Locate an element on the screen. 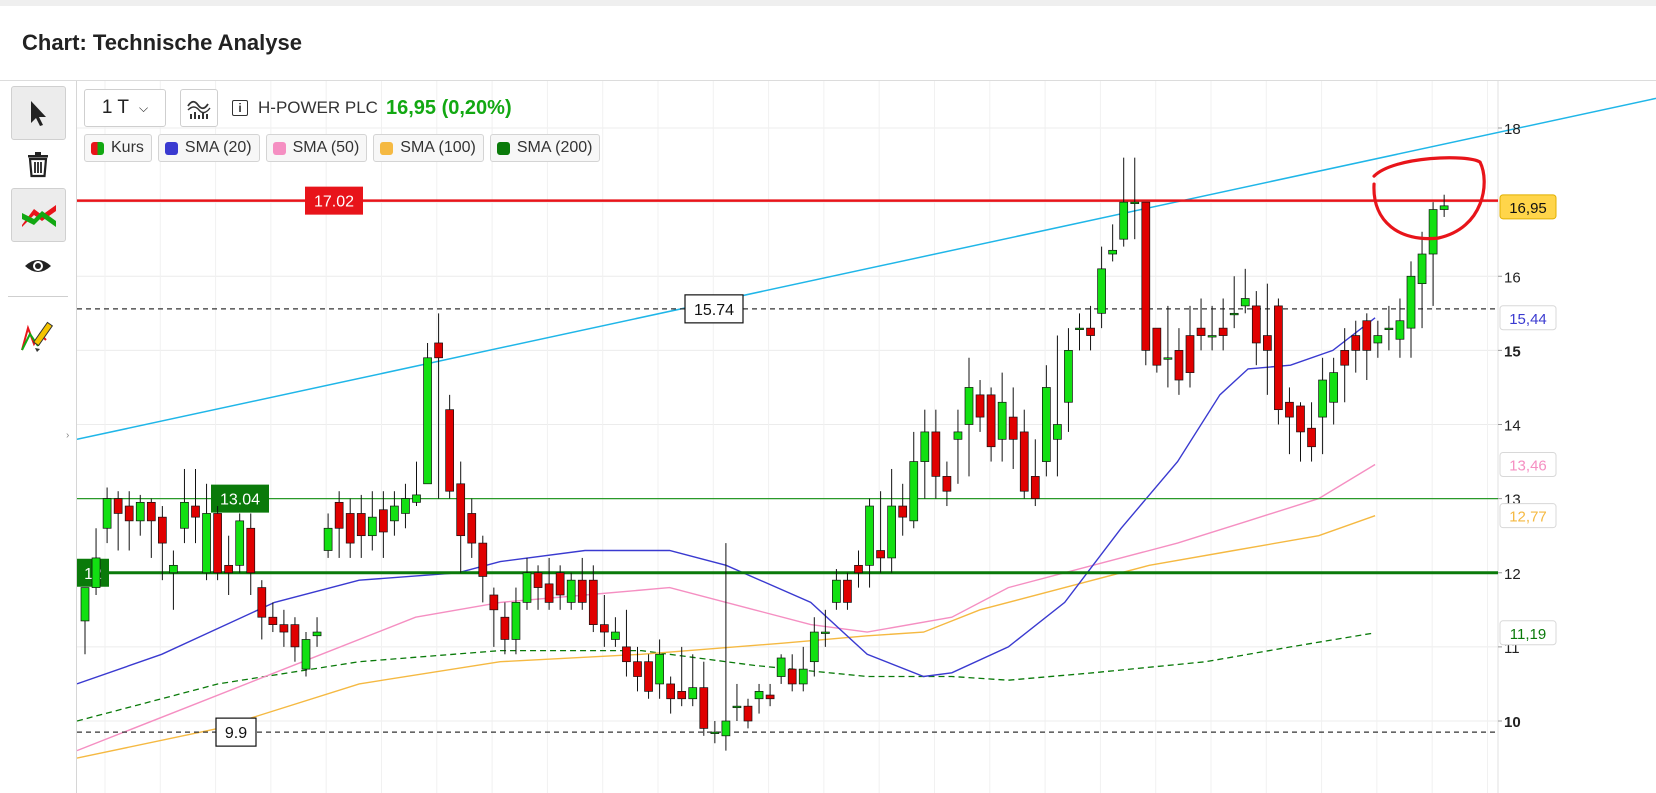 The width and height of the screenshot is (1656, 793). info-icon: i is located at coordinates (240, 108).